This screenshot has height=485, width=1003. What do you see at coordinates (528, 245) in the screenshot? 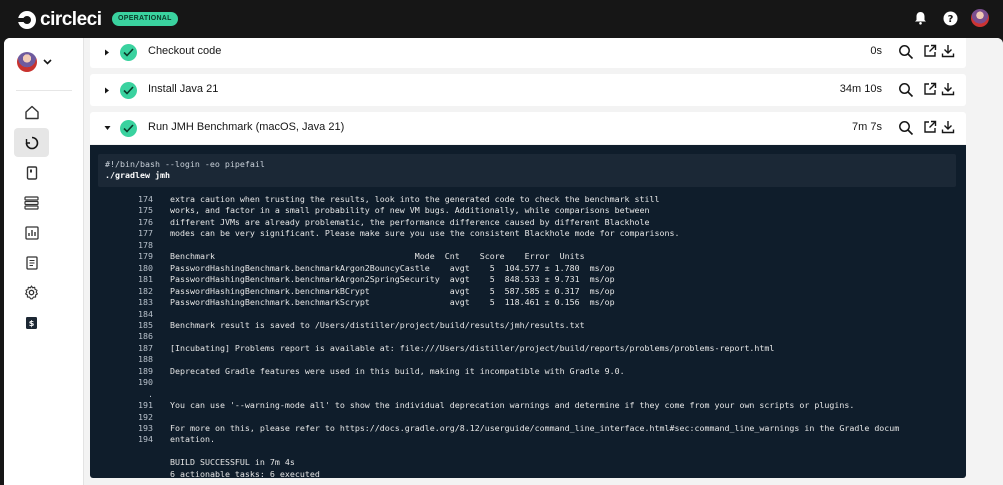
I see `log-line: 178` at bounding box center [528, 245].